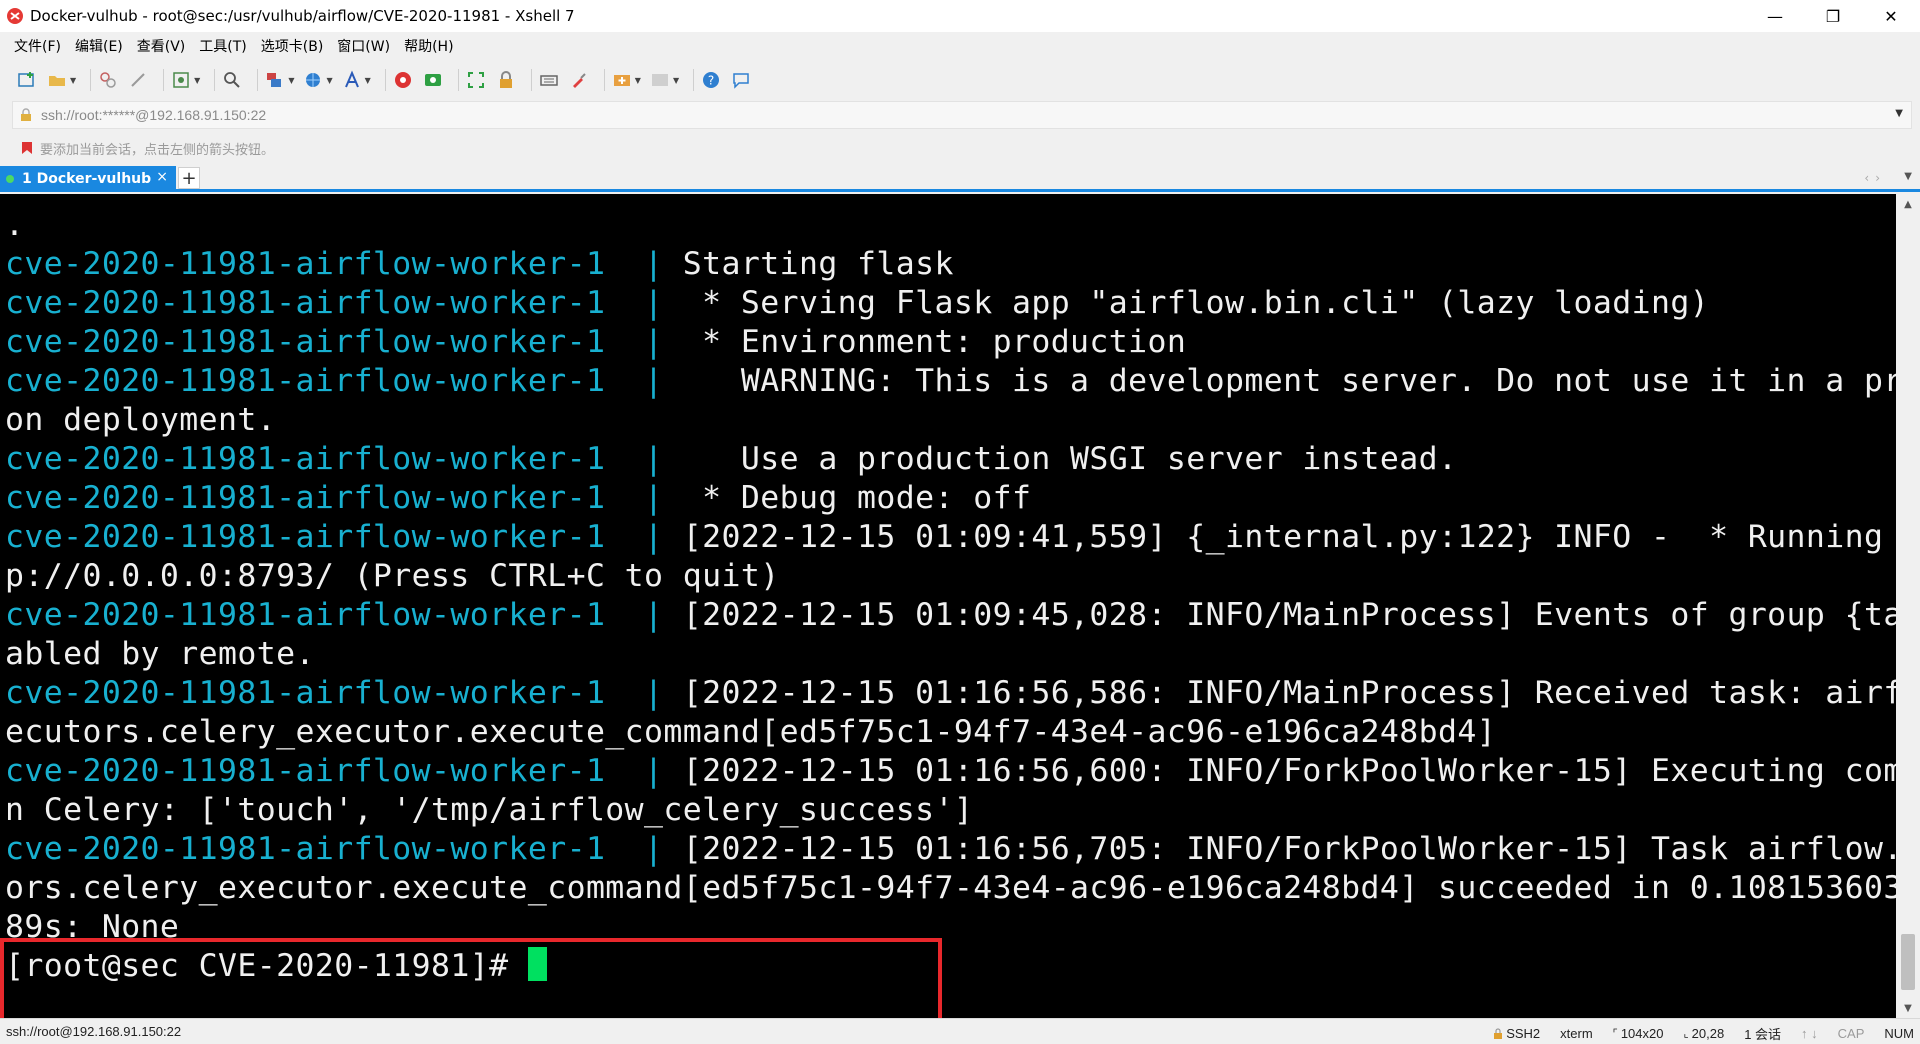  Describe the element at coordinates (363, 46) in the screenshot. I see `menu-window: 窗口(W)` at that location.